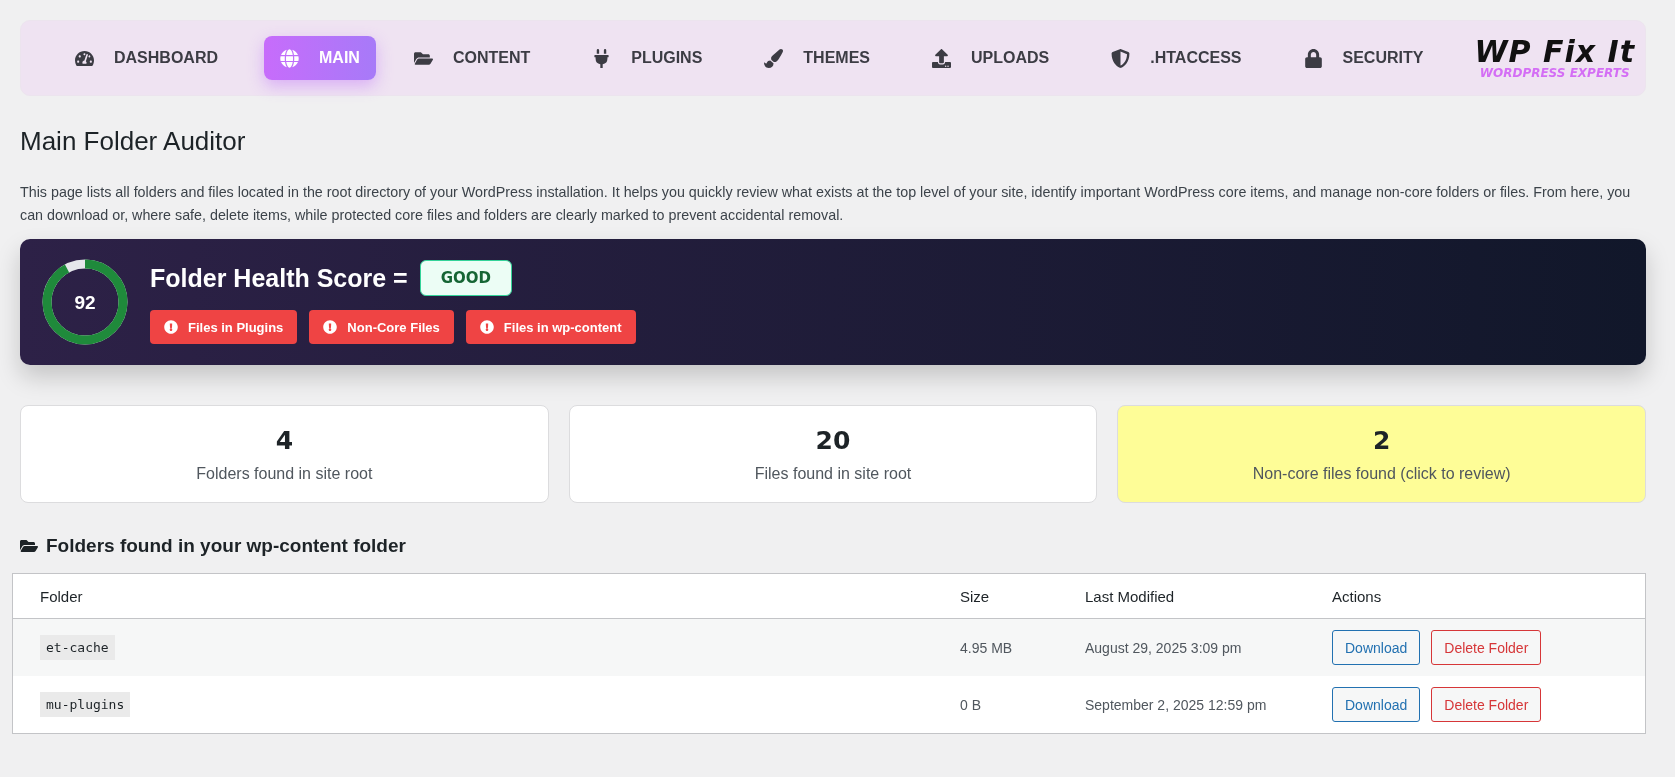 The height and width of the screenshot is (777, 1675). I want to click on nav-tab: CONTENT, so click(472, 58).